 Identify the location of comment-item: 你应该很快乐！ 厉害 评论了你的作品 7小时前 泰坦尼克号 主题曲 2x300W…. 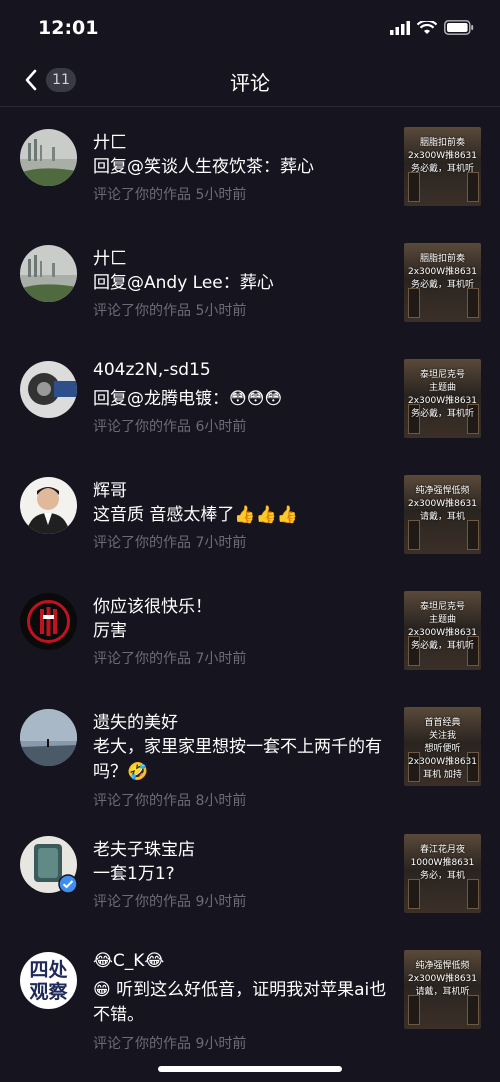
(250, 629).